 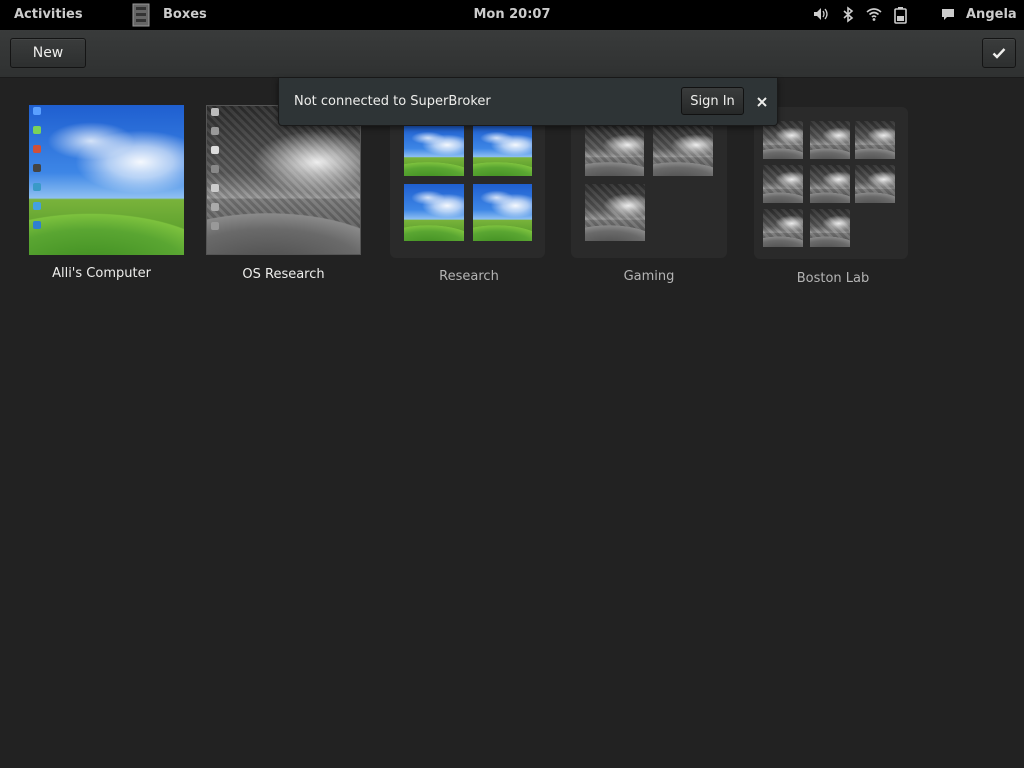 I want to click on new-button-label: New, so click(x=48, y=53).